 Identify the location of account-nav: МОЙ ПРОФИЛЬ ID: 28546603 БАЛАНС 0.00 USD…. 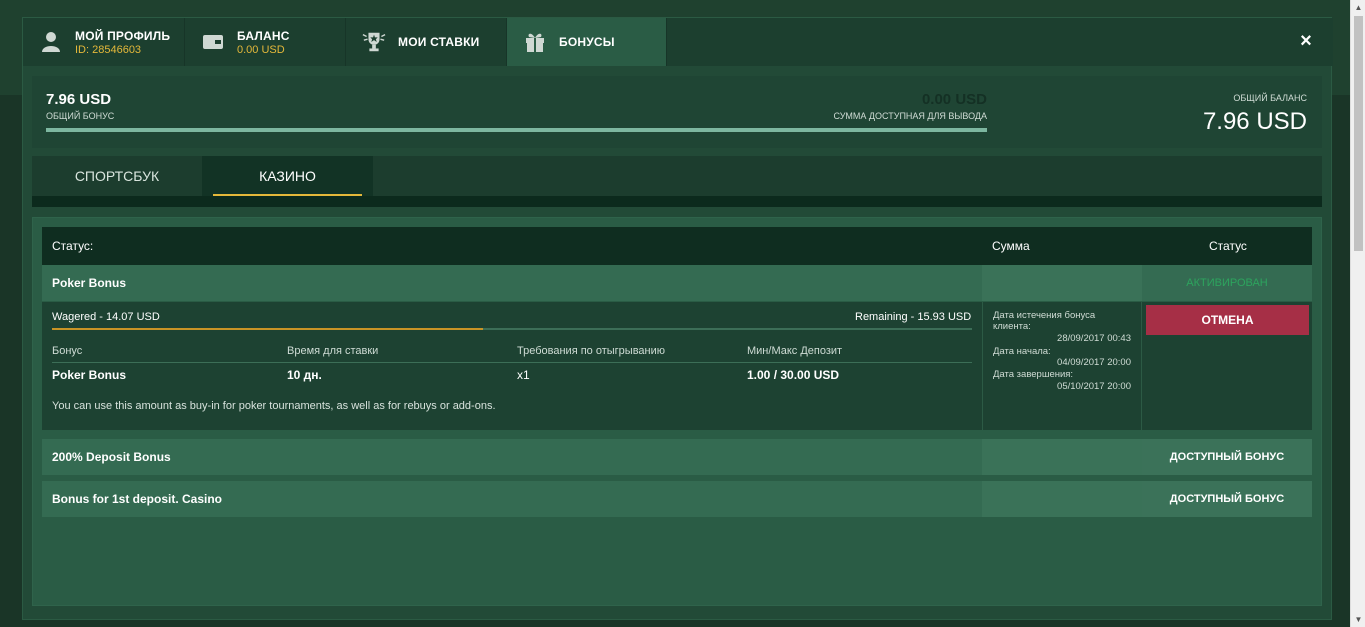
(678, 42).